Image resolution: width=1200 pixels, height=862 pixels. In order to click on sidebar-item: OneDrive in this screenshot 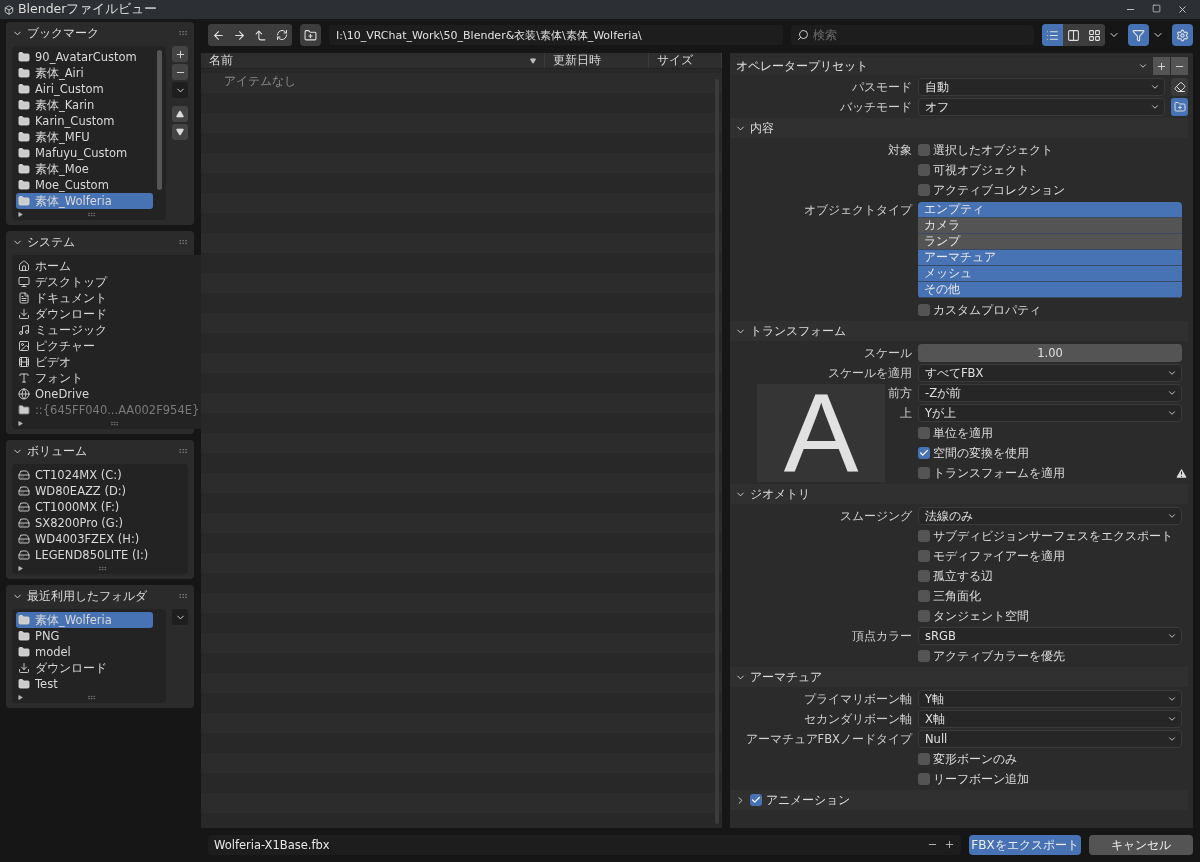, I will do `click(108, 394)`.